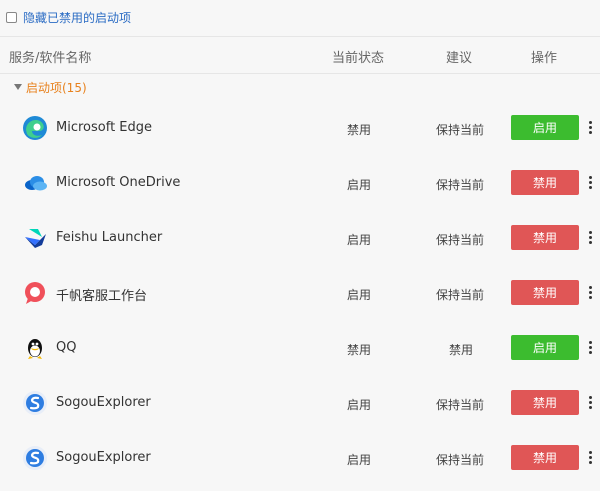 The image size is (600, 491). What do you see at coordinates (35, 349) in the screenshot?
I see `qq-icon` at bounding box center [35, 349].